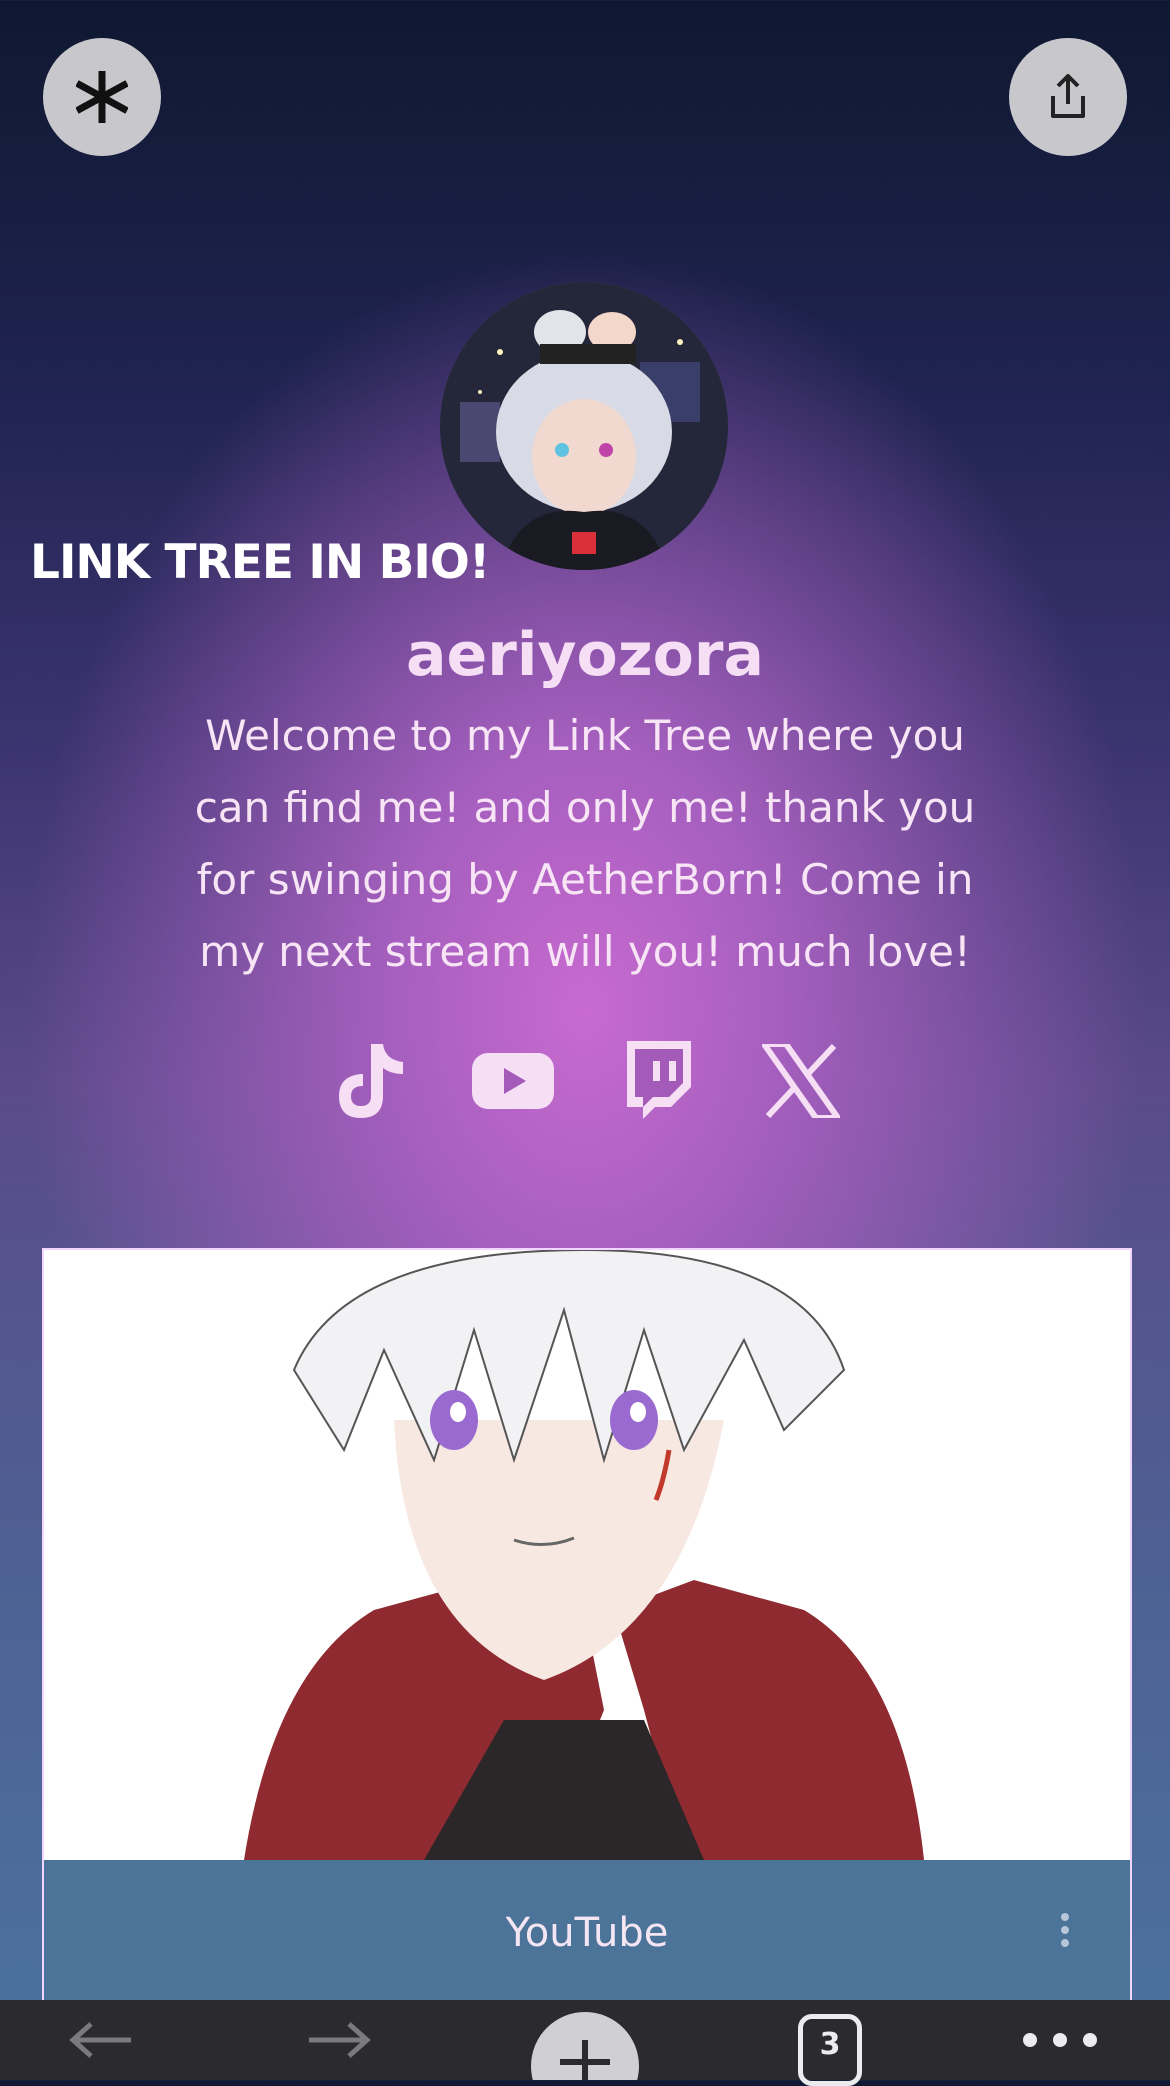 This screenshot has height=2086, width=1170. Describe the element at coordinates (585, 2046) in the screenshot. I see `new-tab-icon` at that location.